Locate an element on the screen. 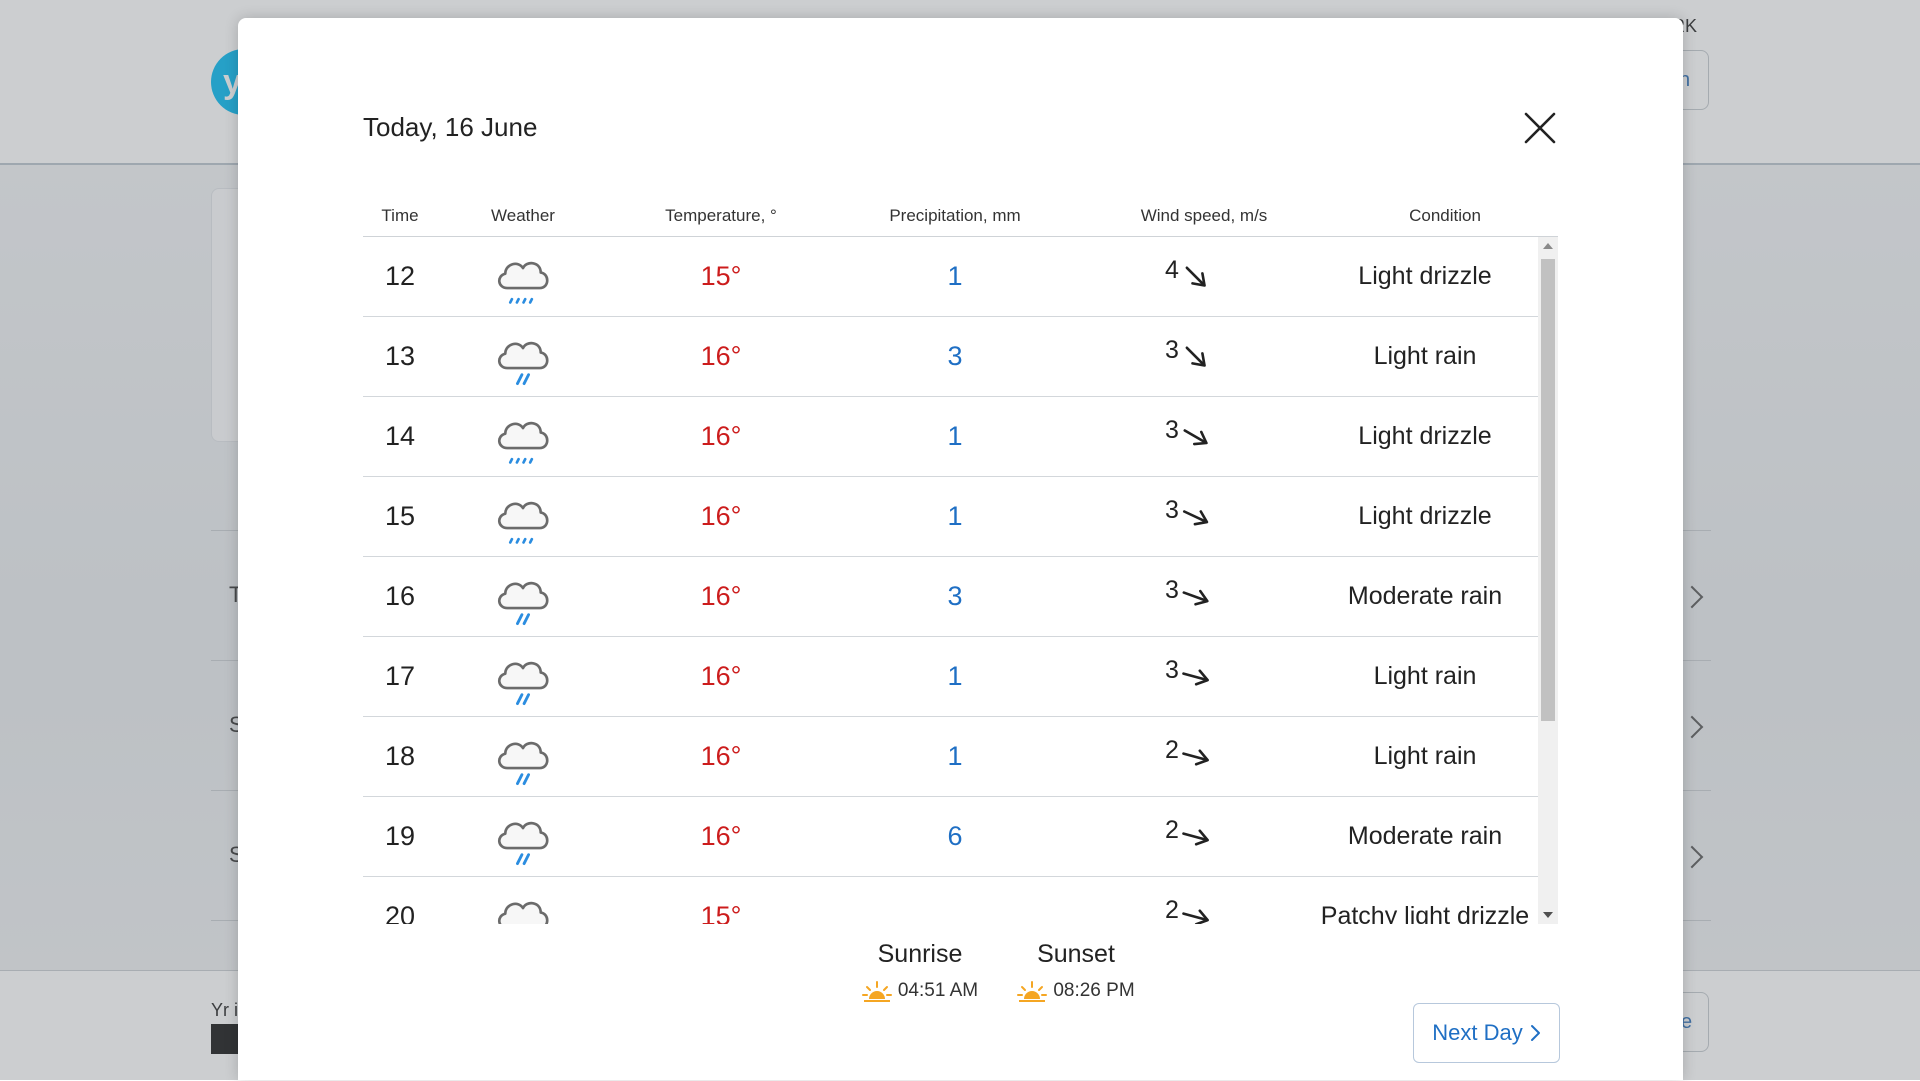  row-time: 15 is located at coordinates (400, 516).